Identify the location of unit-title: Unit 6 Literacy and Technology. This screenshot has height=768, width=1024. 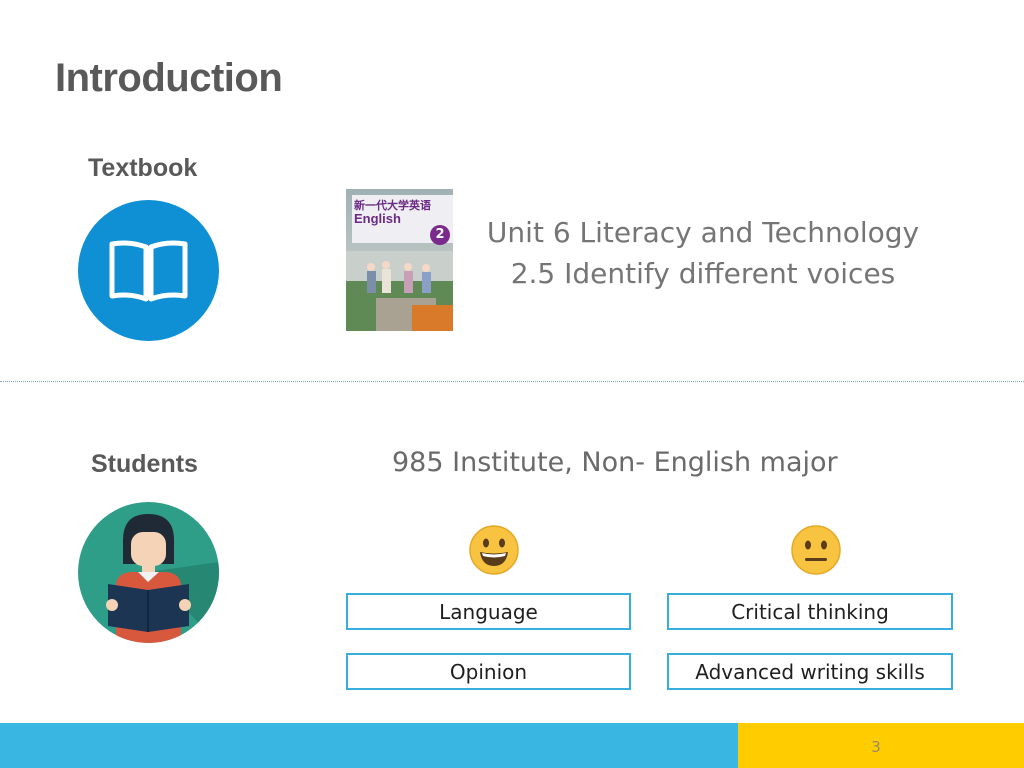
(703, 232).